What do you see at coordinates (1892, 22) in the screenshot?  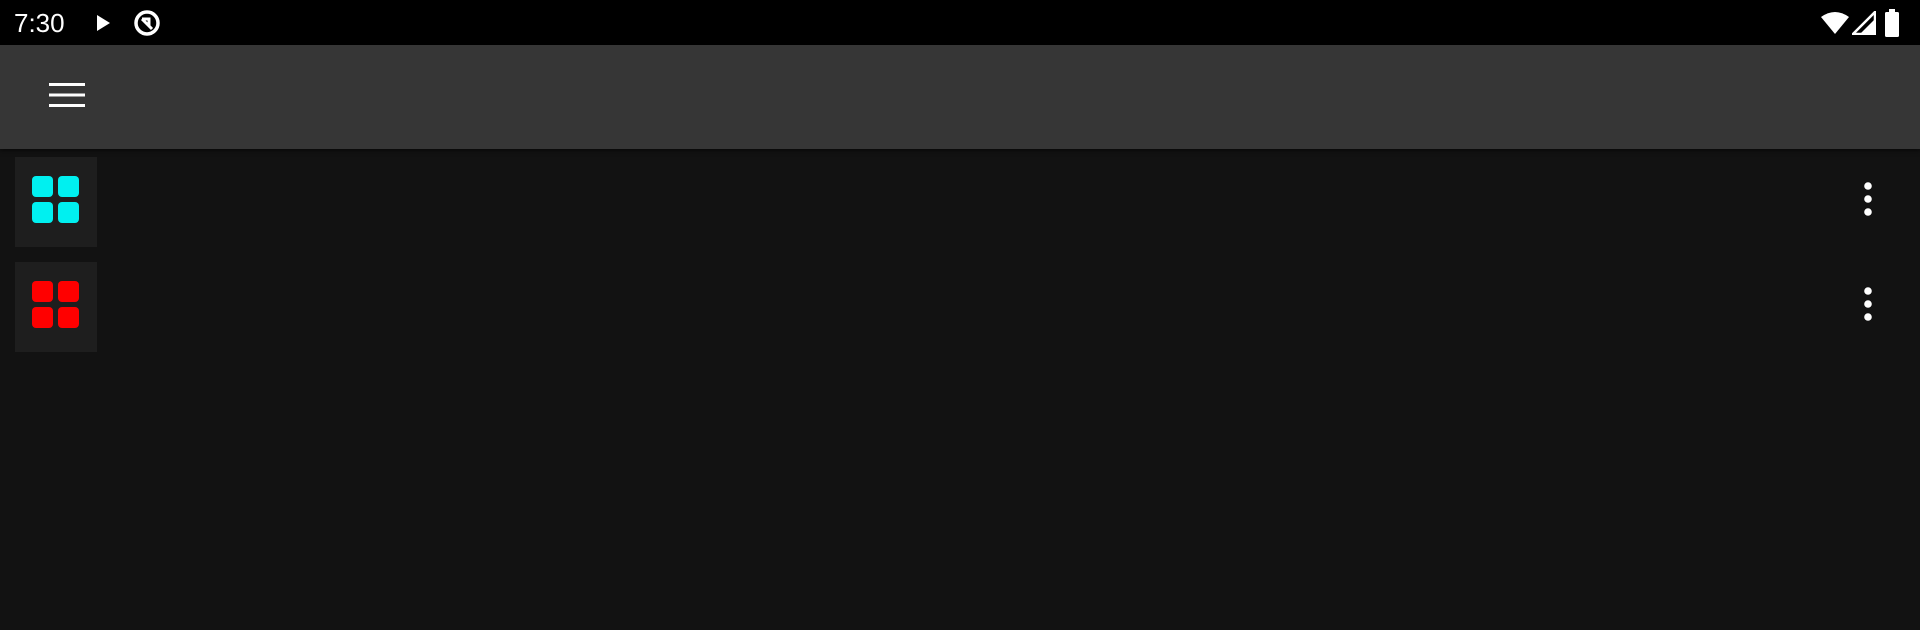 I see `battery-icon` at bounding box center [1892, 22].